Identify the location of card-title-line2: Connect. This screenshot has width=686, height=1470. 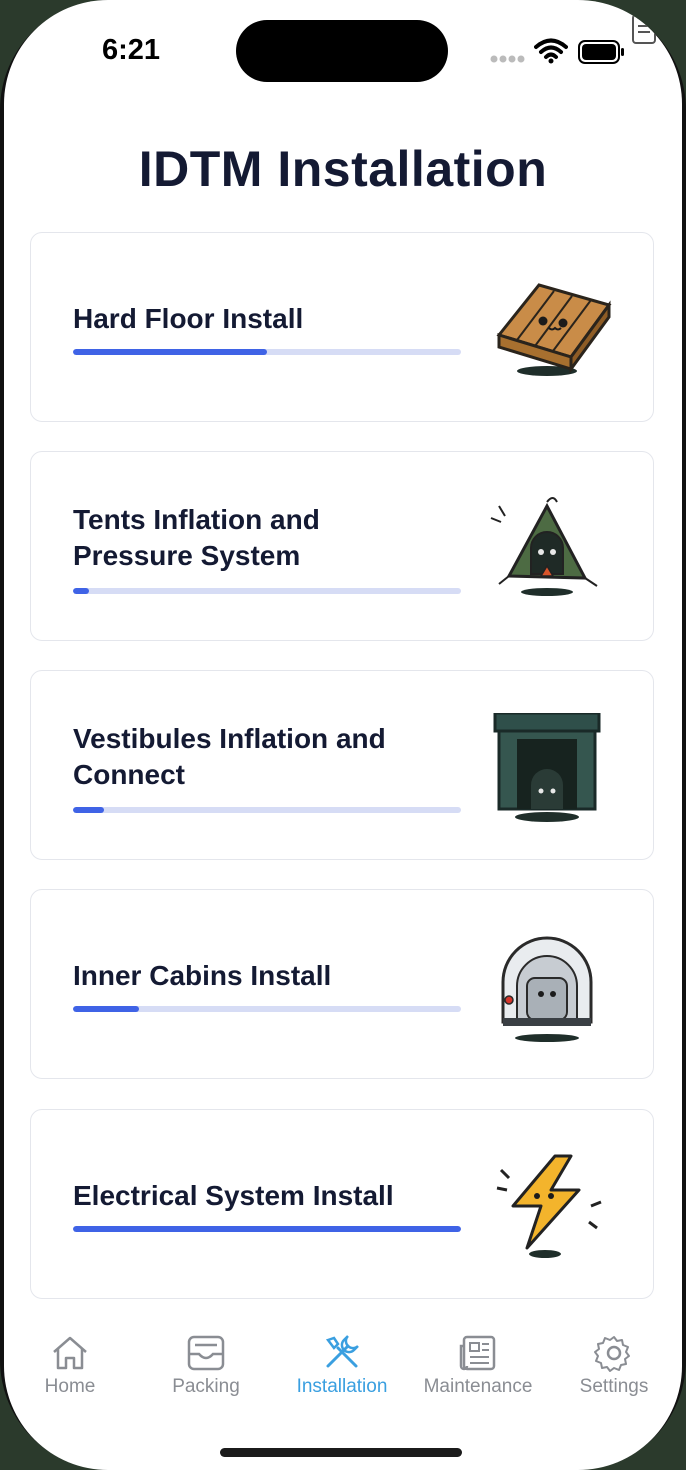
(129, 774).